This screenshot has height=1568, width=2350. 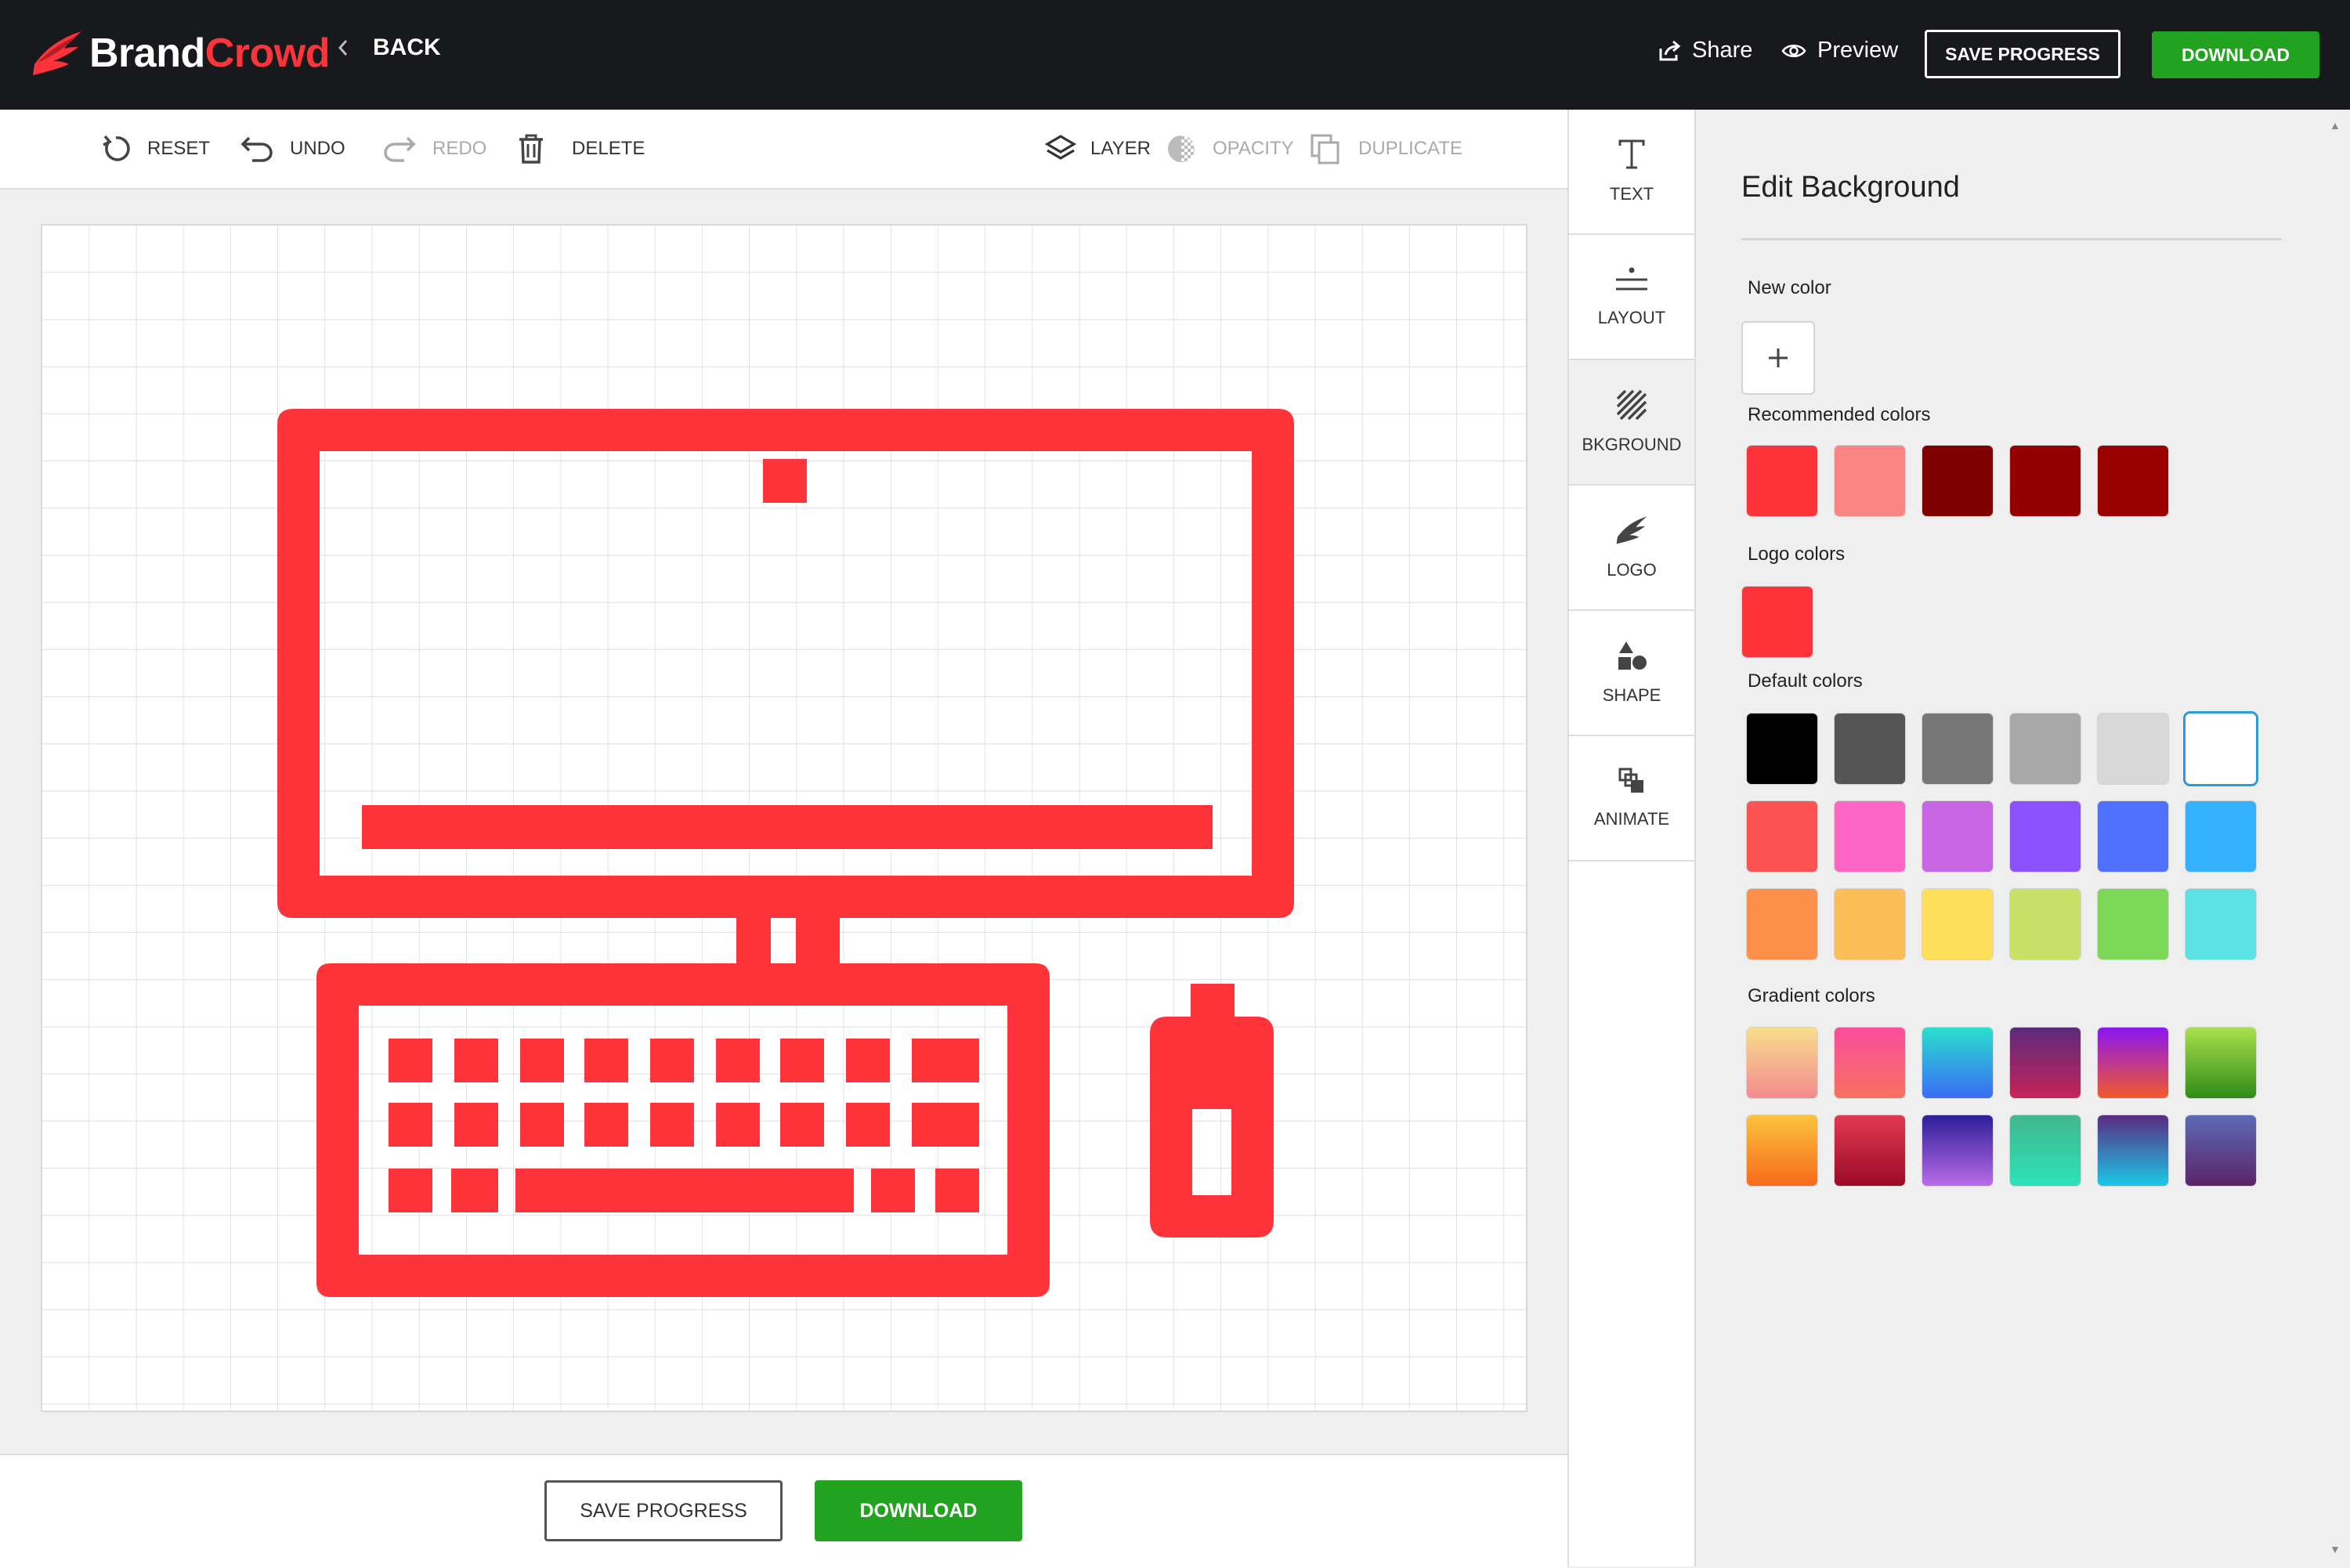 I want to click on redo-icon, so click(x=400, y=149).